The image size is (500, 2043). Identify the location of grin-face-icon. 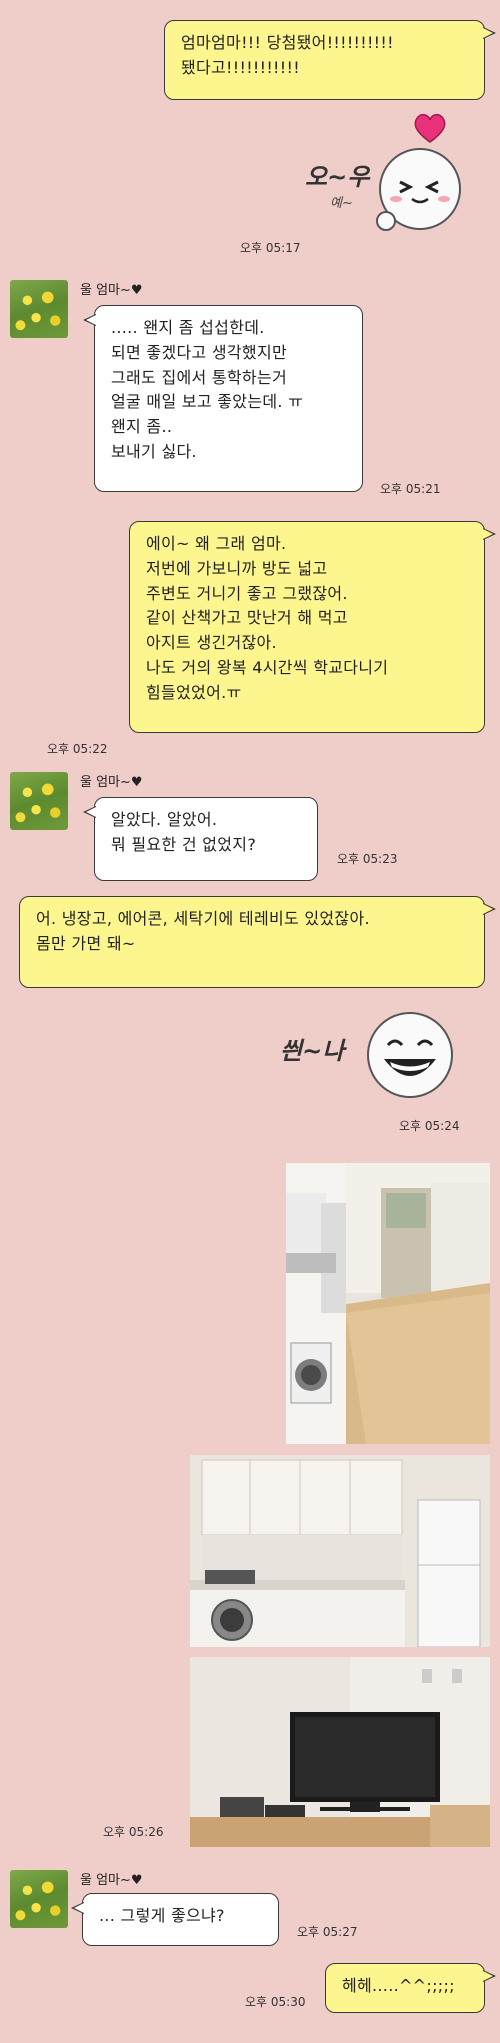
(410, 1055).